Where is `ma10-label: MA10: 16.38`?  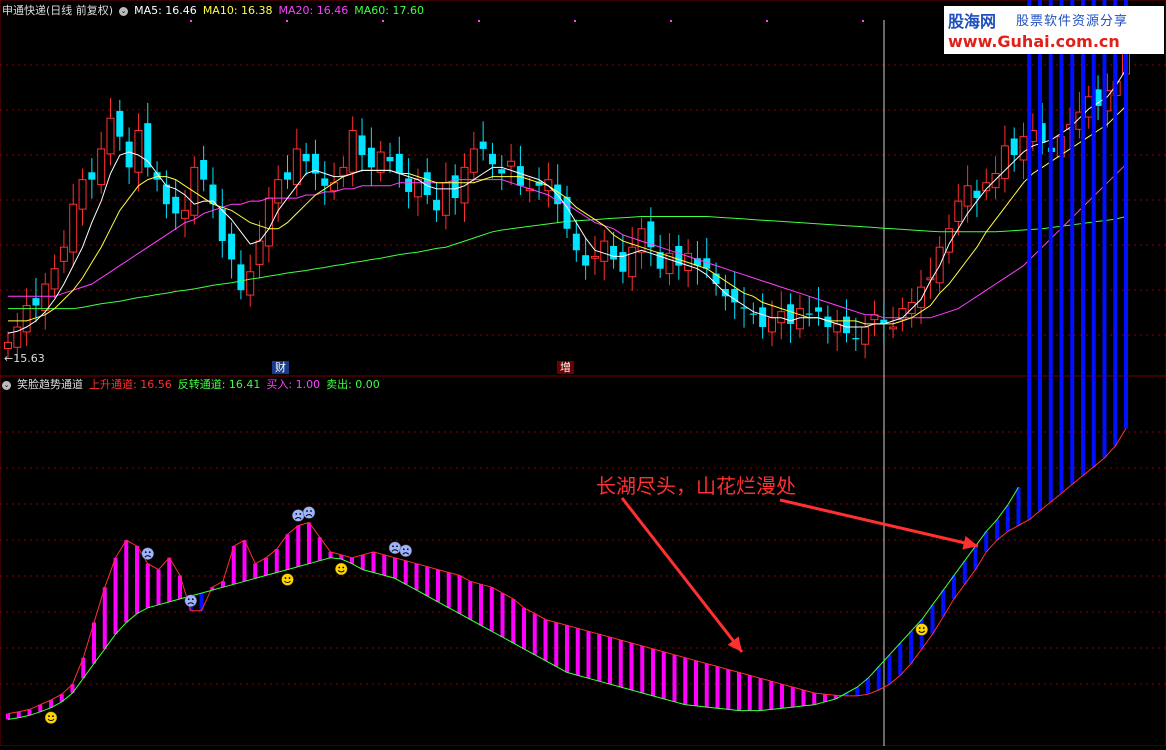
ma10-label: MA10: 16.38 is located at coordinates (237, 10).